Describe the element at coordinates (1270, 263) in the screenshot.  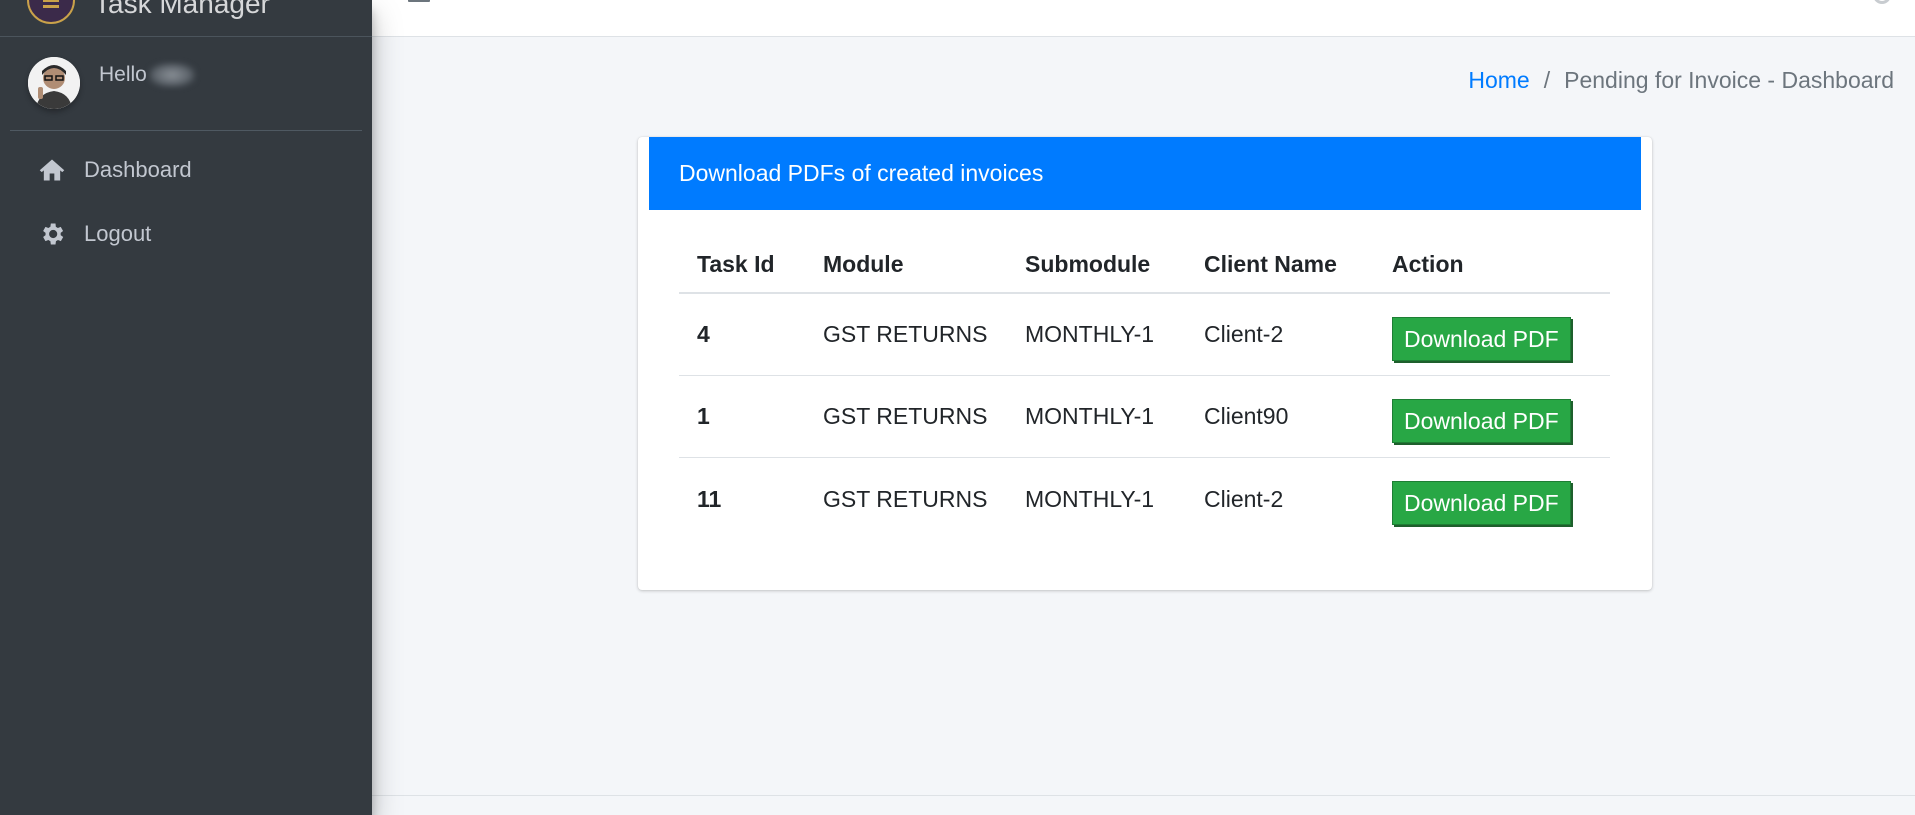
I see `column-header-client-name: Client Name` at that location.